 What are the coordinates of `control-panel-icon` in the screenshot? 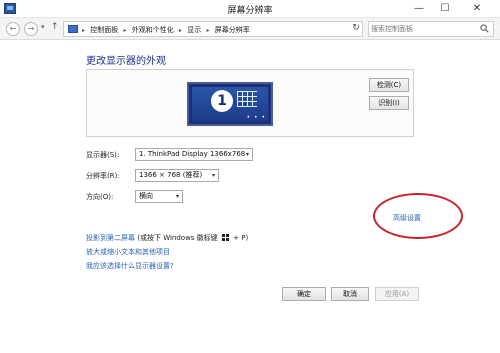 It's located at (73, 29).